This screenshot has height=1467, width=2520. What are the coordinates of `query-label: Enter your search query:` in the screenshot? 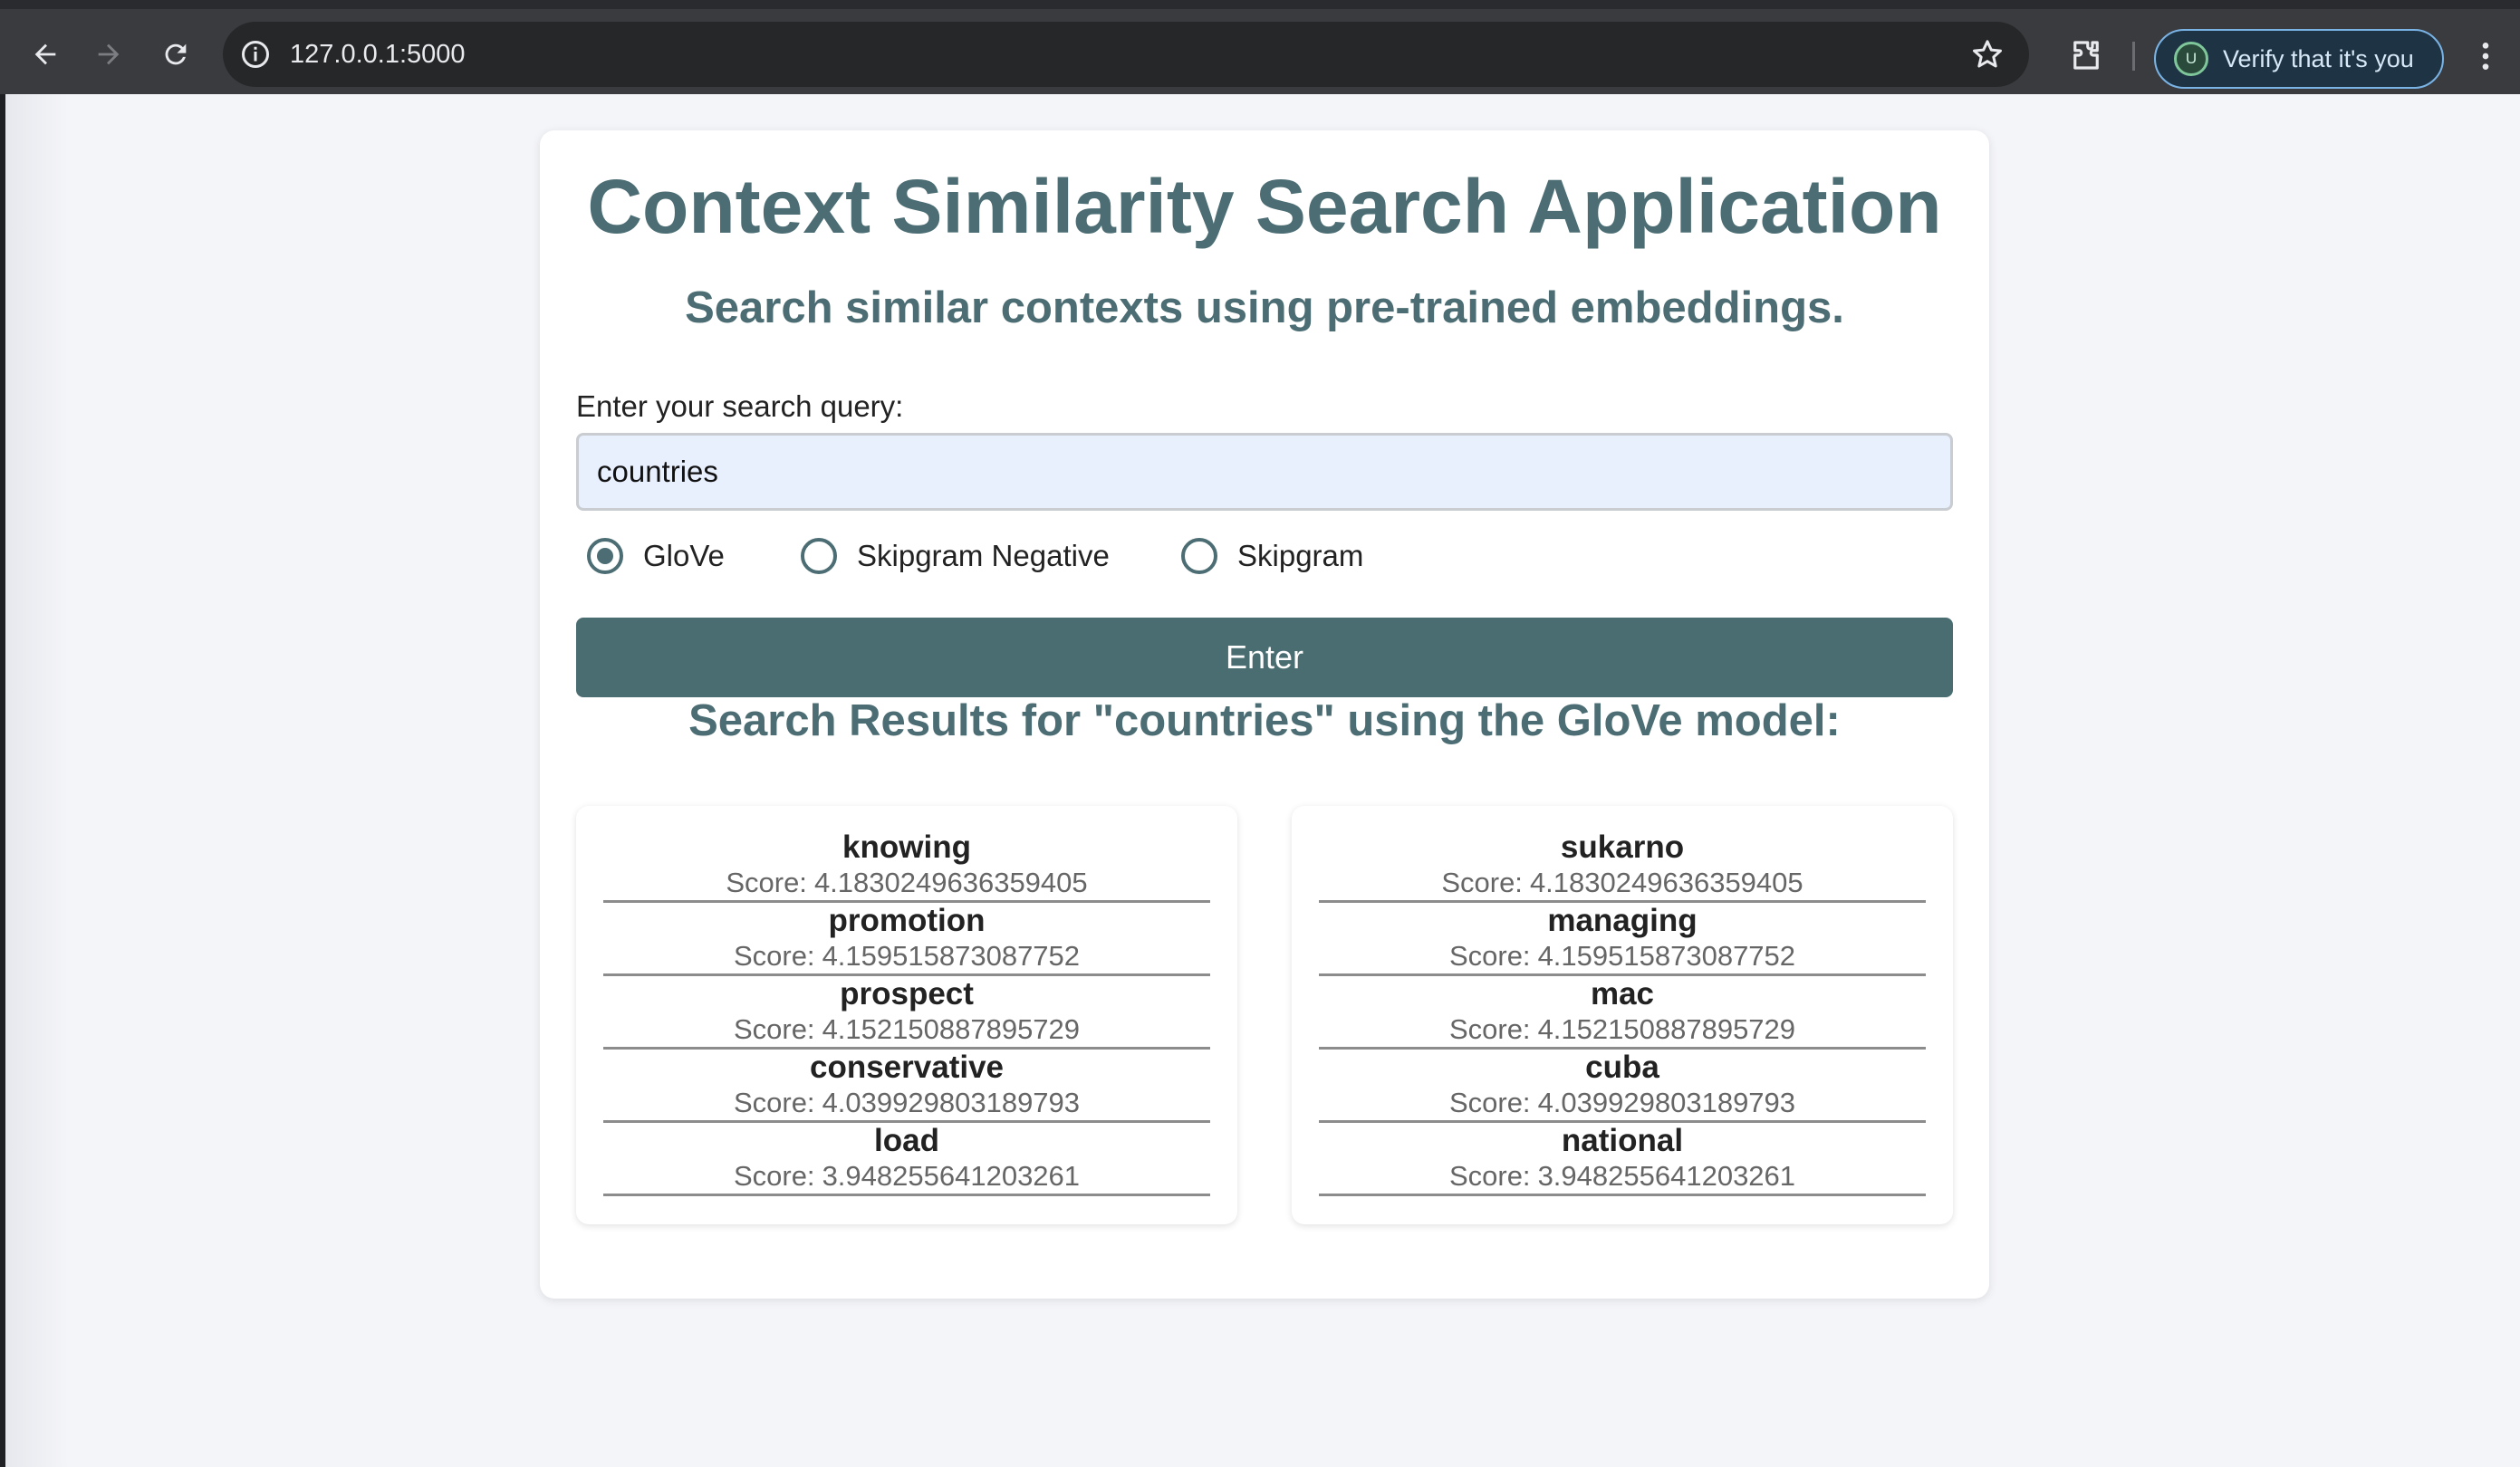 It's located at (740, 406).